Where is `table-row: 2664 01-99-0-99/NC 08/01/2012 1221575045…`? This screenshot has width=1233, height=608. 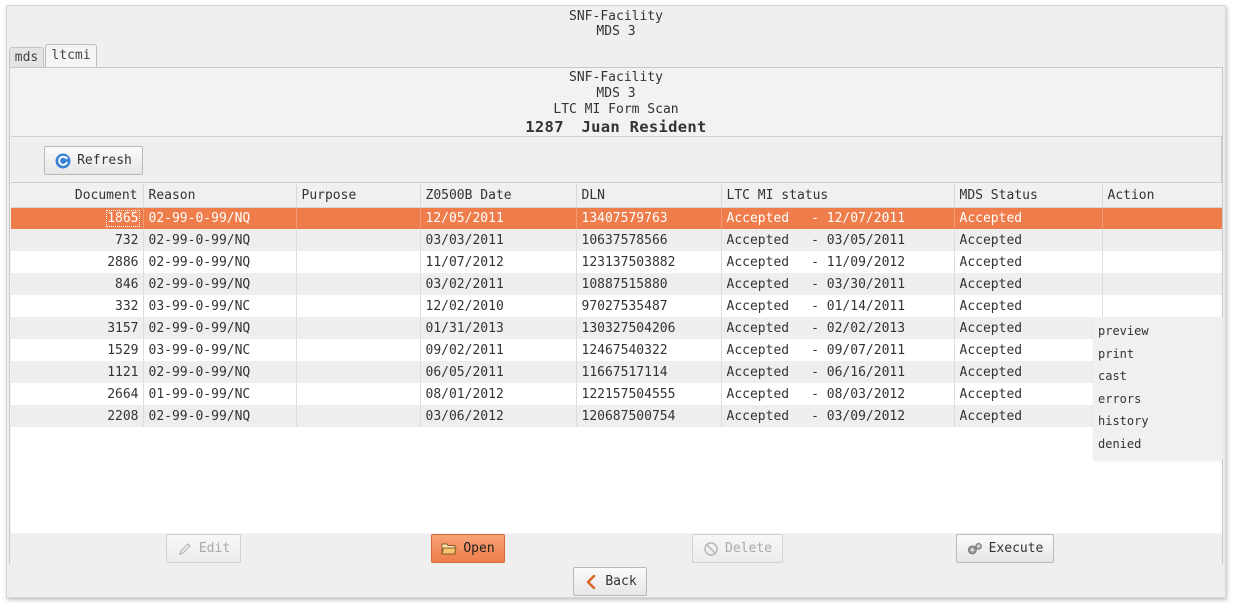
table-row: 2664 01-99-0-99/NC 08/01/2012 1221575045… is located at coordinates (616, 394).